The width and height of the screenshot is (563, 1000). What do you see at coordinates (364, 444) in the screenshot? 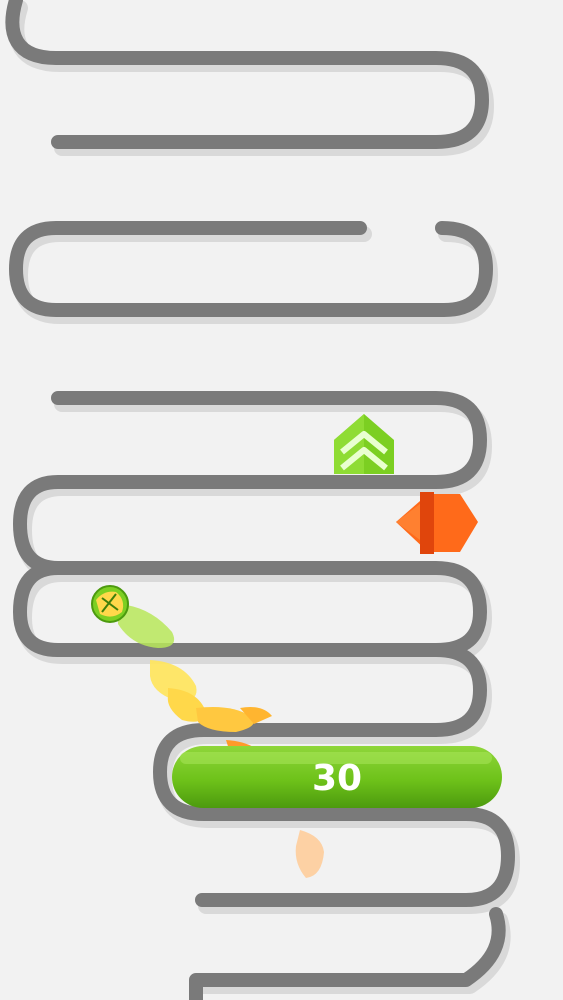
I see `chevron-up-icon` at bounding box center [364, 444].